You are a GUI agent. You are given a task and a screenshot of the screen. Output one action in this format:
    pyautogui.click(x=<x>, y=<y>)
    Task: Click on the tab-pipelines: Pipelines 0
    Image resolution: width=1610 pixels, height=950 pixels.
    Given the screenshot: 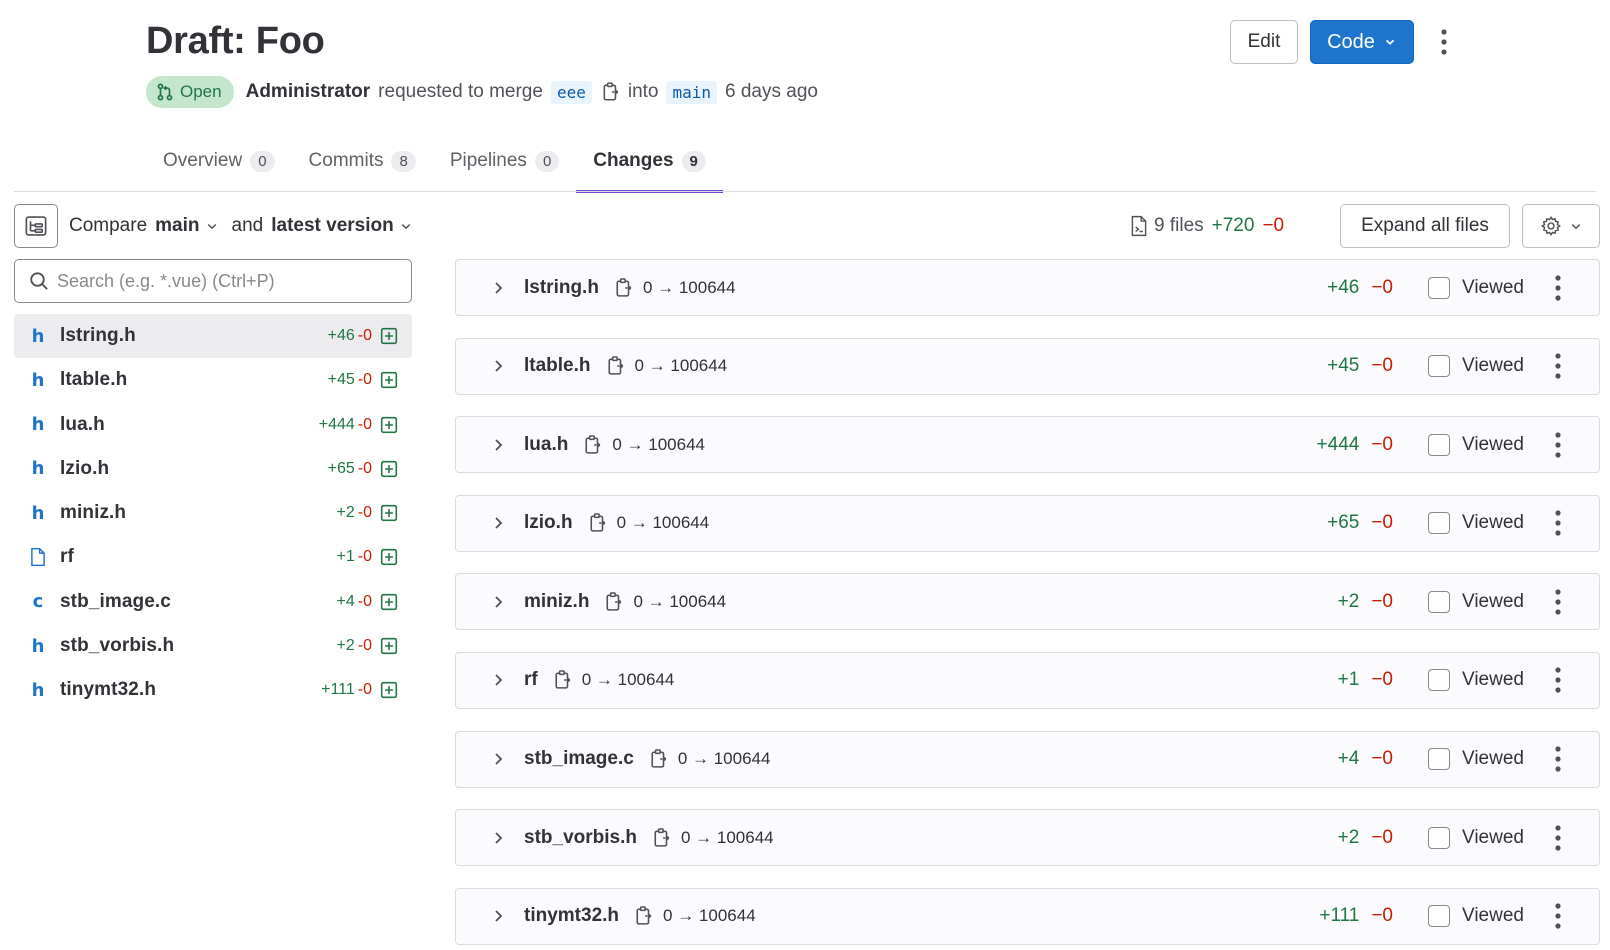 What is the action you would take?
    pyautogui.click(x=504, y=161)
    